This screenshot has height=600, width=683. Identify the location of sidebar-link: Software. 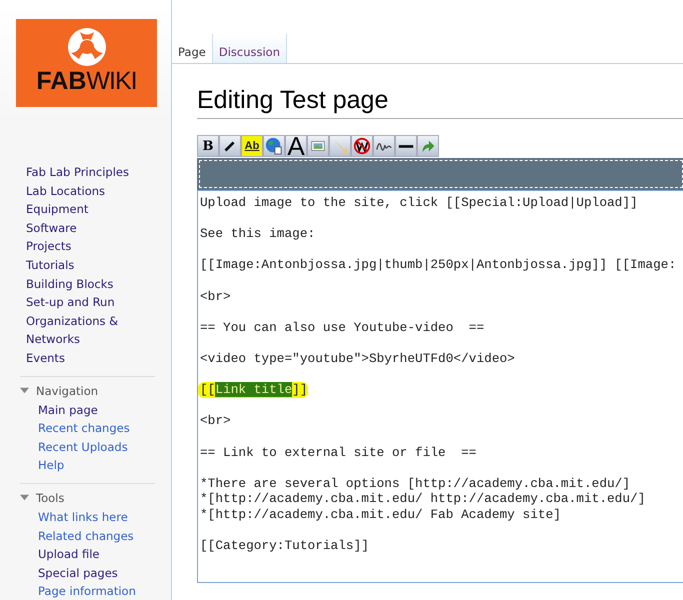
(98, 228).